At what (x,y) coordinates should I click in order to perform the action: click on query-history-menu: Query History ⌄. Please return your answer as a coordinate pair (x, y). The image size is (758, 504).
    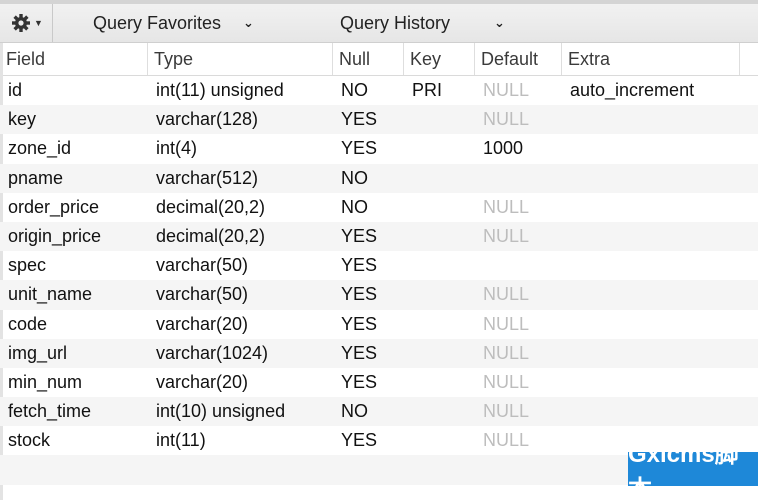
    Looking at the image, I should click on (422, 23).